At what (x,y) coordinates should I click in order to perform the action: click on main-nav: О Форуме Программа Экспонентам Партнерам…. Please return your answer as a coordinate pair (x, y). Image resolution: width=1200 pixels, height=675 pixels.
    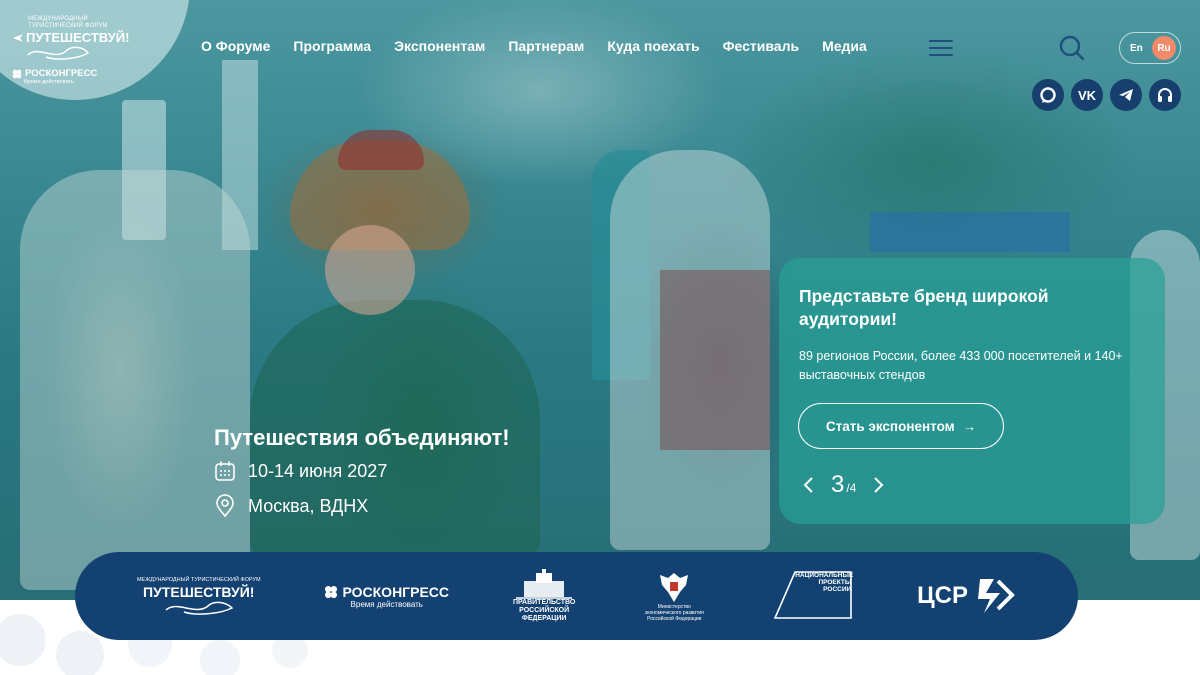
    Looking at the image, I should click on (534, 46).